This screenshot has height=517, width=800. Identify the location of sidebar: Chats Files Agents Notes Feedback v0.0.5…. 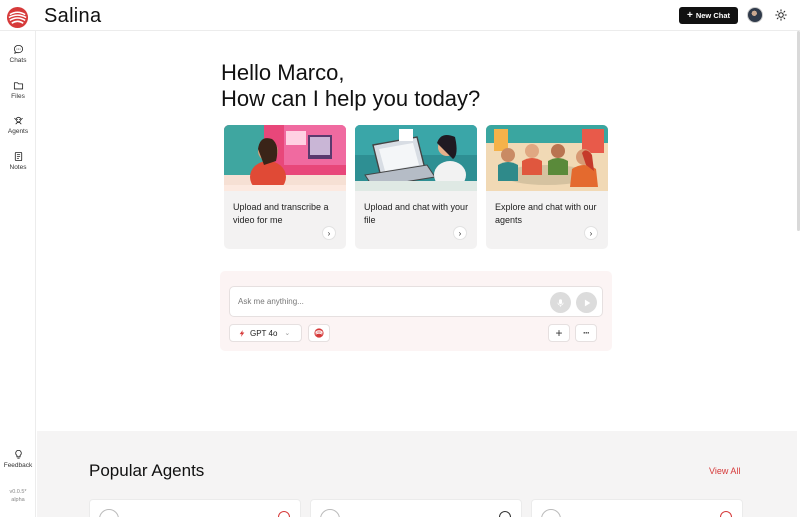
(18, 274).